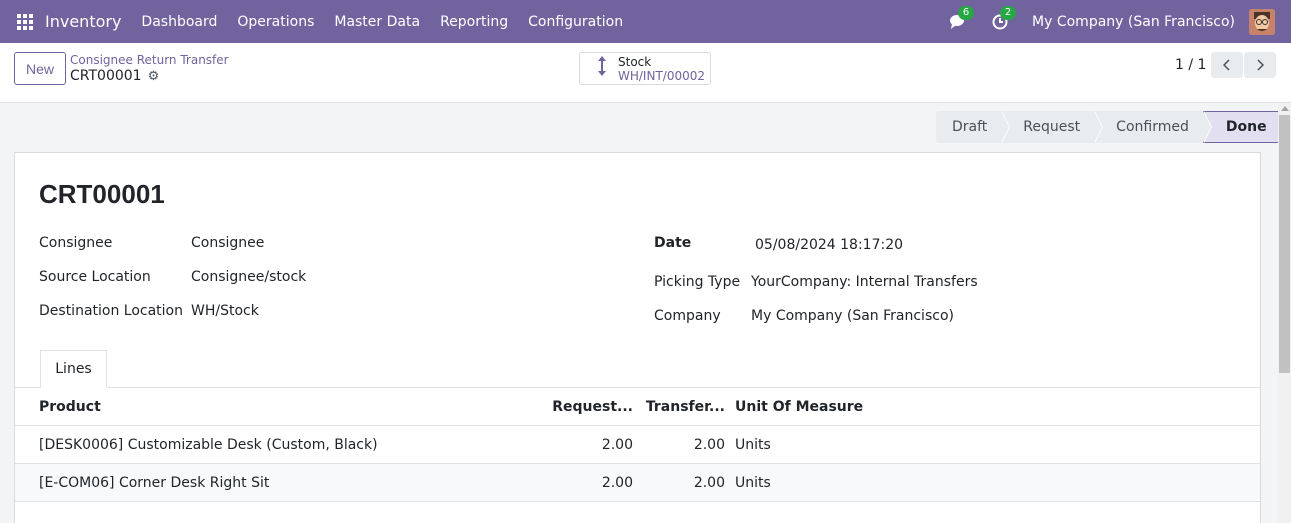 This screenshot has width=1291, height=523. I want to click on stage-confirmed: Confirmed, so click(1153, 127).